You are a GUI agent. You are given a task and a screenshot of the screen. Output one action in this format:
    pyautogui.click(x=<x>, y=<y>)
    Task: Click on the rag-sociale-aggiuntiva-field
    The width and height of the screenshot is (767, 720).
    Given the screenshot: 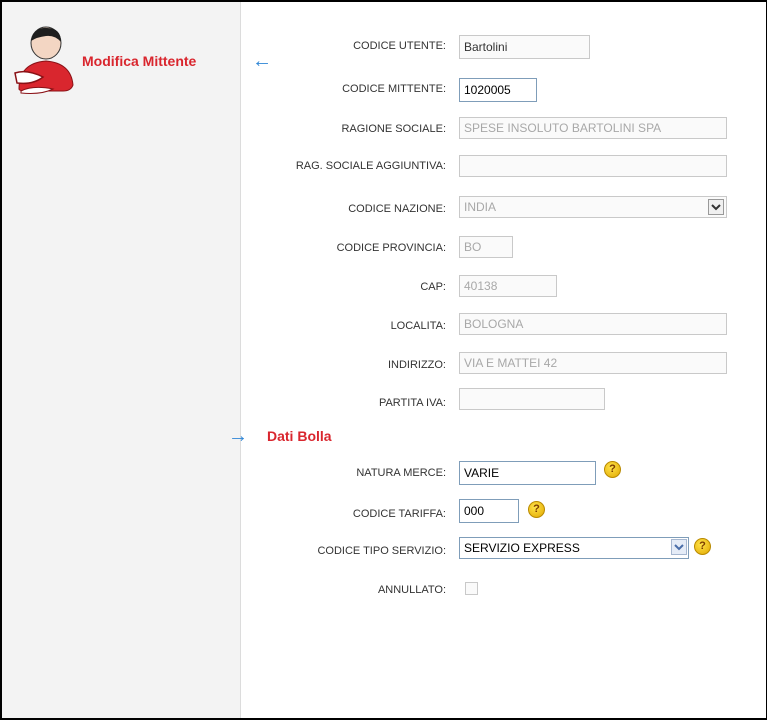 What is the action you would take?
    pyautogui.click(x=593, y=166)
    